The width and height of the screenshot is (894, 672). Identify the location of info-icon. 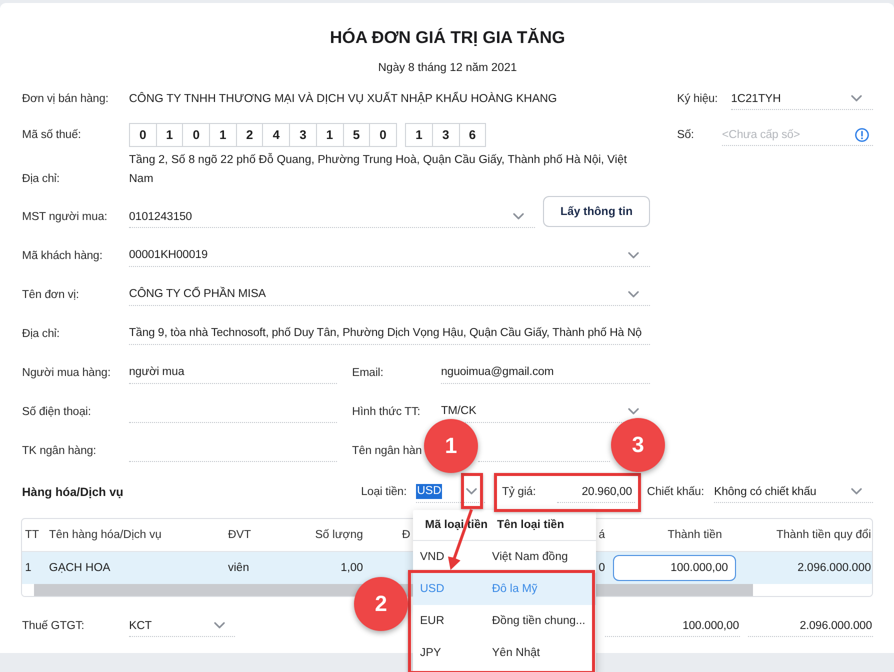
(862, 135).